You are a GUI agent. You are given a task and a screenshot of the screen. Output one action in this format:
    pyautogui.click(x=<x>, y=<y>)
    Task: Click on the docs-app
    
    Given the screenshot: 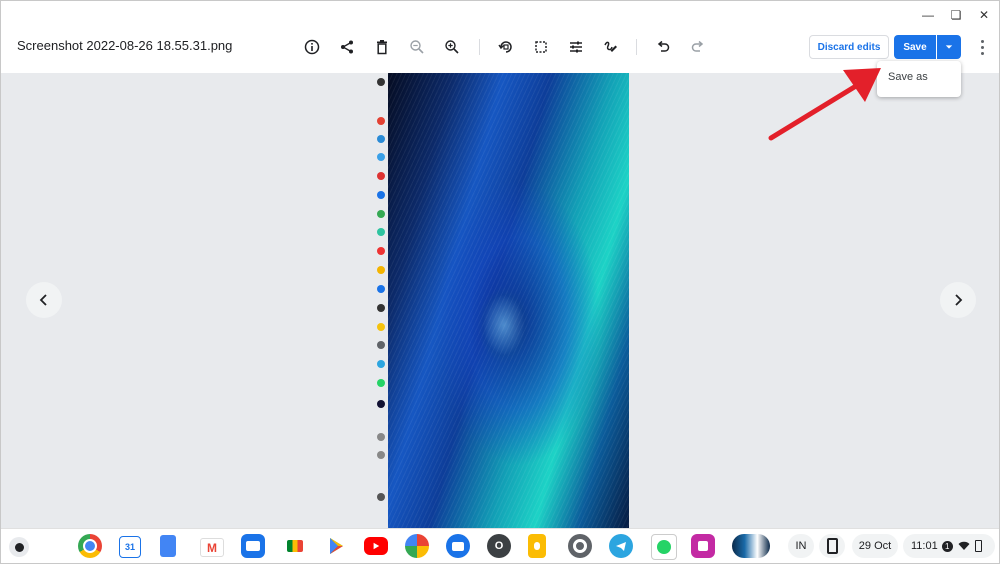 What is the action you would take?
    pyautogui.click(x=168, y=546)
    